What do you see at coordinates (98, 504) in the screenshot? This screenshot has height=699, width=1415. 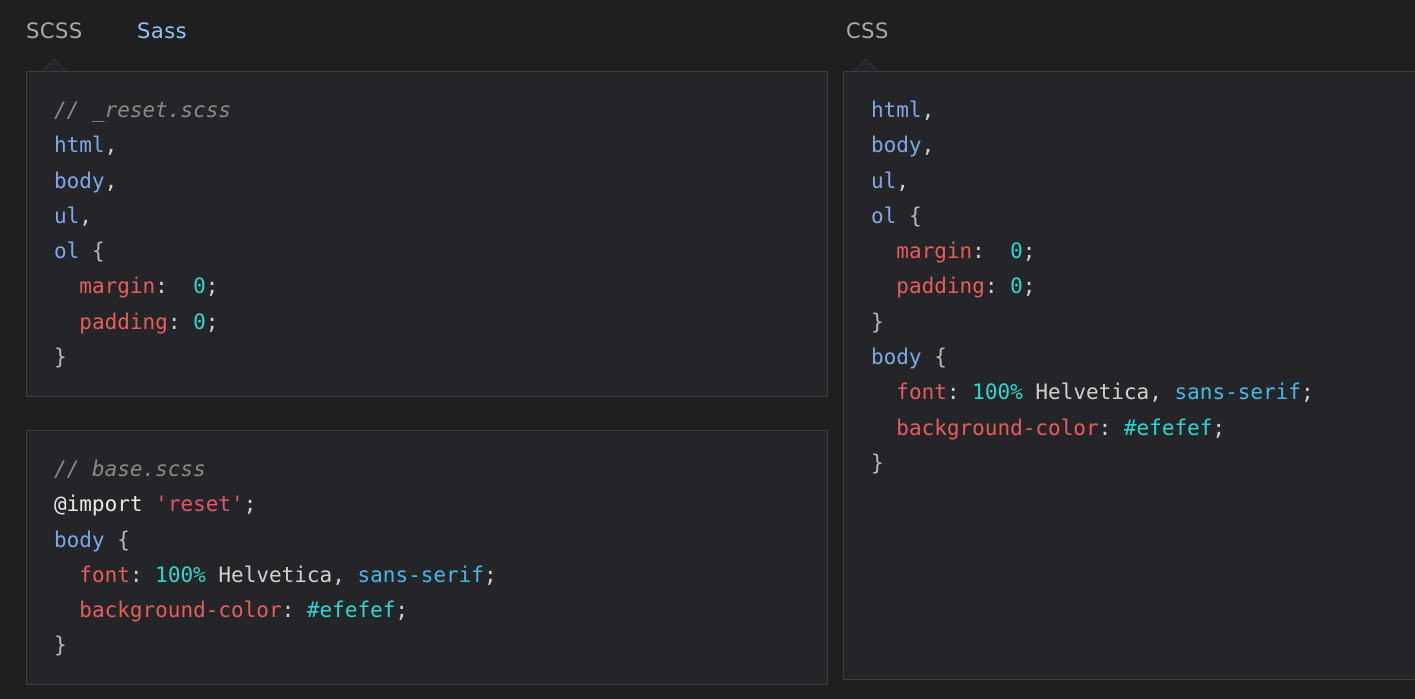 I see `import-keyword: @import` at bounding box center [98, 504].